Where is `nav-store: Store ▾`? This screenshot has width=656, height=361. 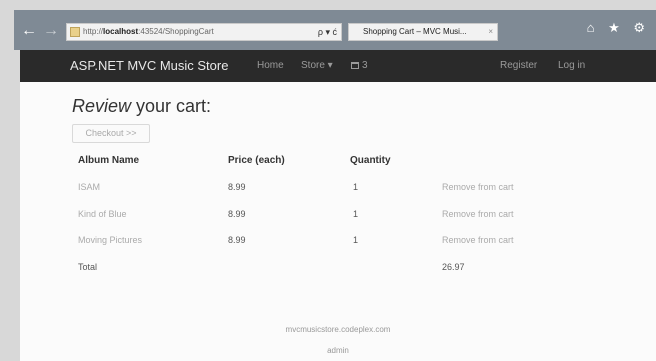 nav-store: Store ▾ is located at coordinates (317, 65).